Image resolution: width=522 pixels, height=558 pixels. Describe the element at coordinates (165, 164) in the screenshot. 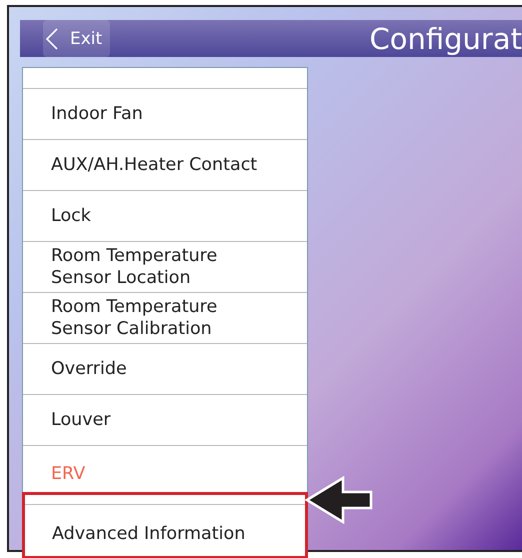

I see `menu-item: AUX/AH.Heater Contact` at that location.